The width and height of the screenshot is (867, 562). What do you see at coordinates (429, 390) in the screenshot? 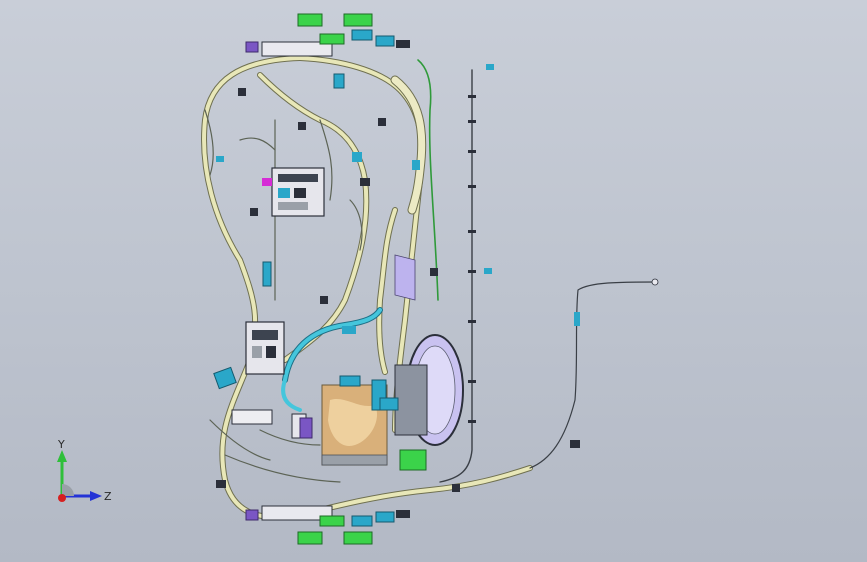
I see `round-unit-lavender` at bounding box center [429, 390].